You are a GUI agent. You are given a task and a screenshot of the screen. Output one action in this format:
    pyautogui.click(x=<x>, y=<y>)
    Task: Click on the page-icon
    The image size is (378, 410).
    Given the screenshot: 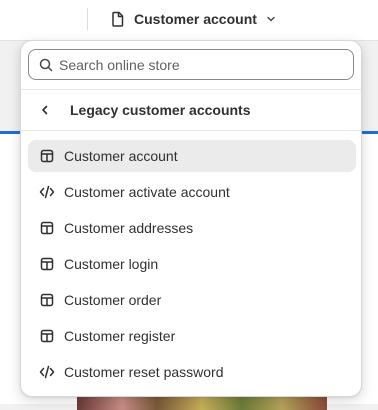 What is the action you would take?
    pyautogui.click(x=118, y=19)
    